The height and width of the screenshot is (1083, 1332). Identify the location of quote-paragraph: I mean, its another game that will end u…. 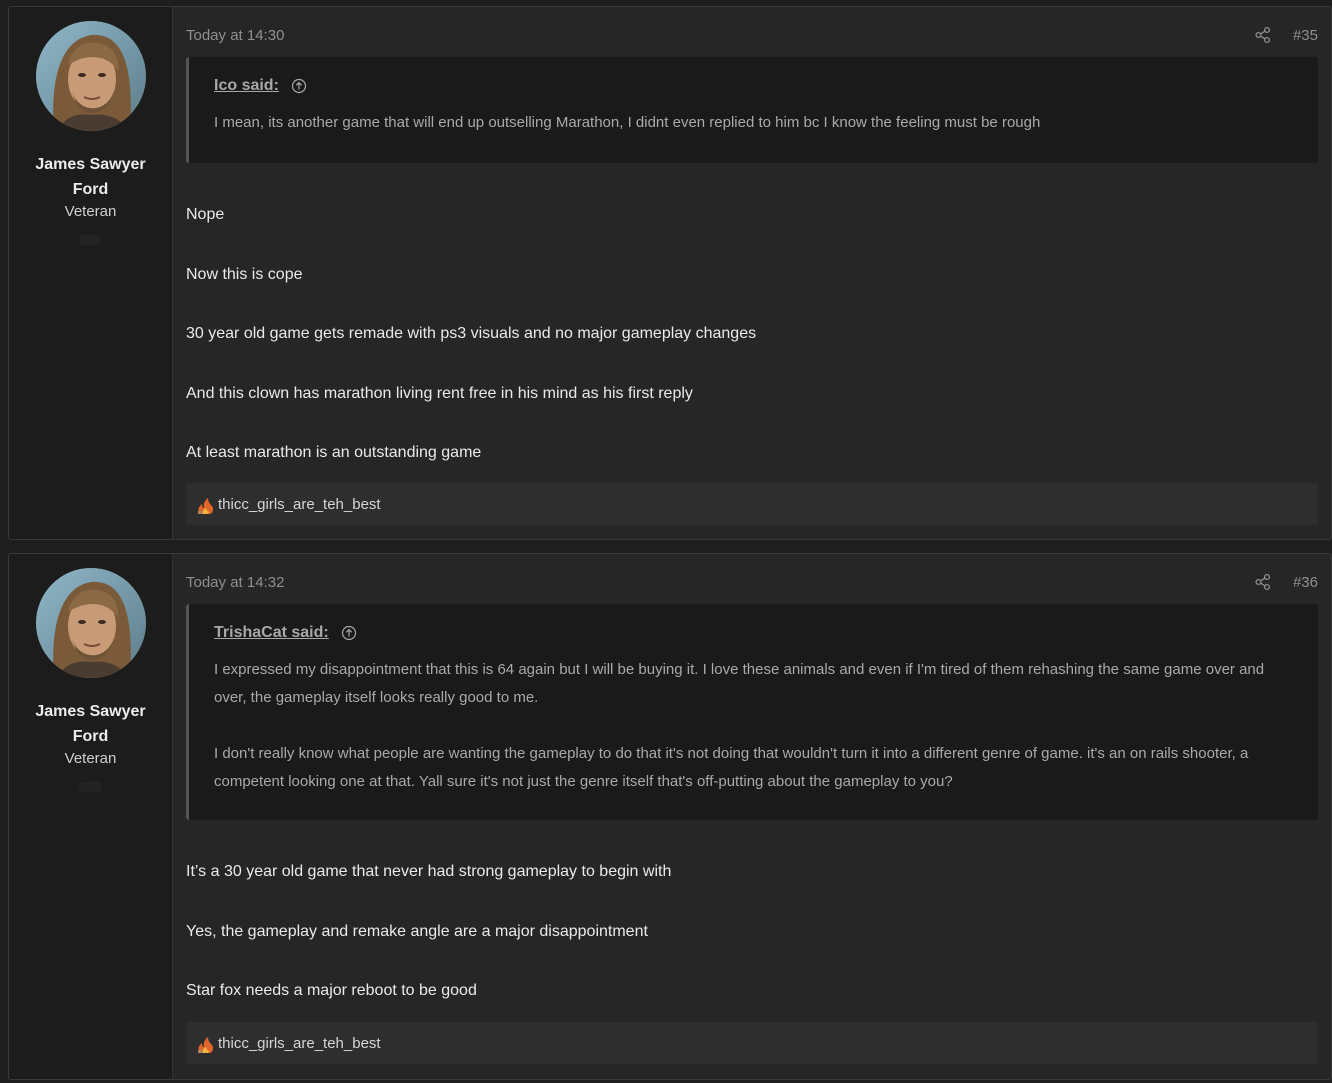
(627, 123).